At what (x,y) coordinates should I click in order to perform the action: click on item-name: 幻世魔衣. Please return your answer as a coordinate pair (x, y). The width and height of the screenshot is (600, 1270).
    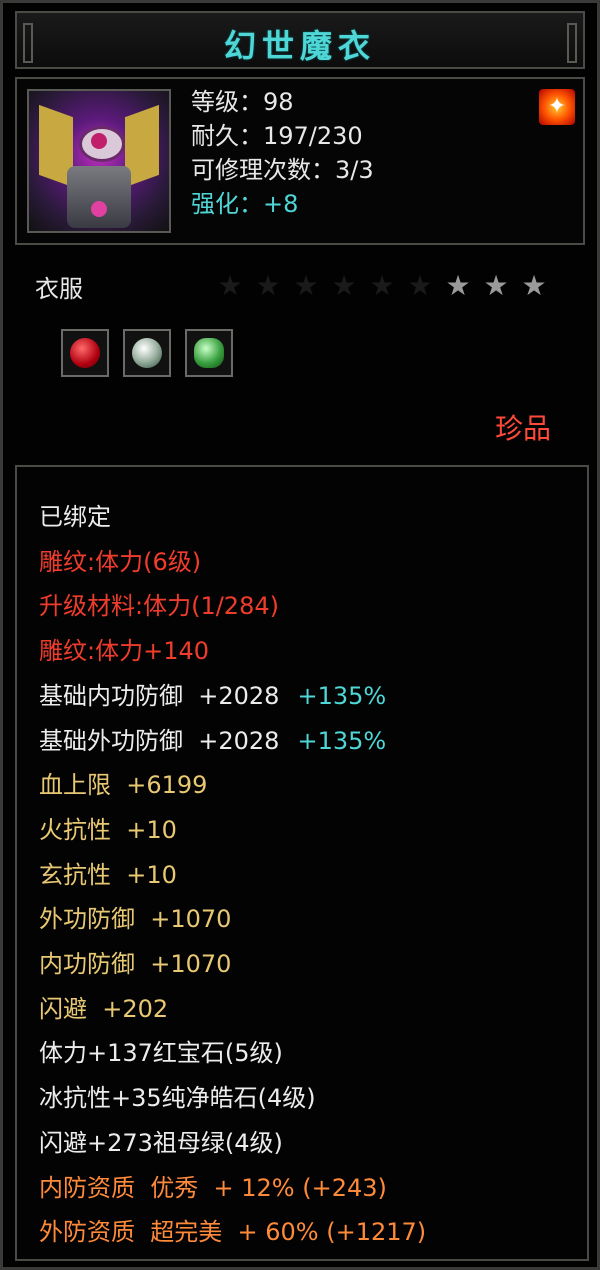
    Looking at the image, I should click on (299, 46).